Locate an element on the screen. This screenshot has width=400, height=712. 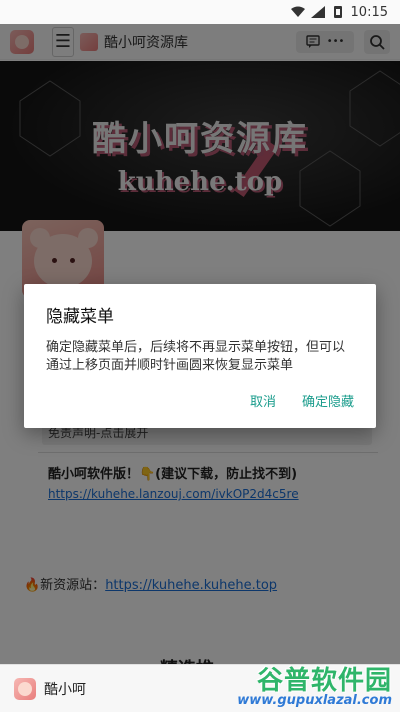
watermark-sub: www.gupuxlazal.com is located at coordinates (314, 700).